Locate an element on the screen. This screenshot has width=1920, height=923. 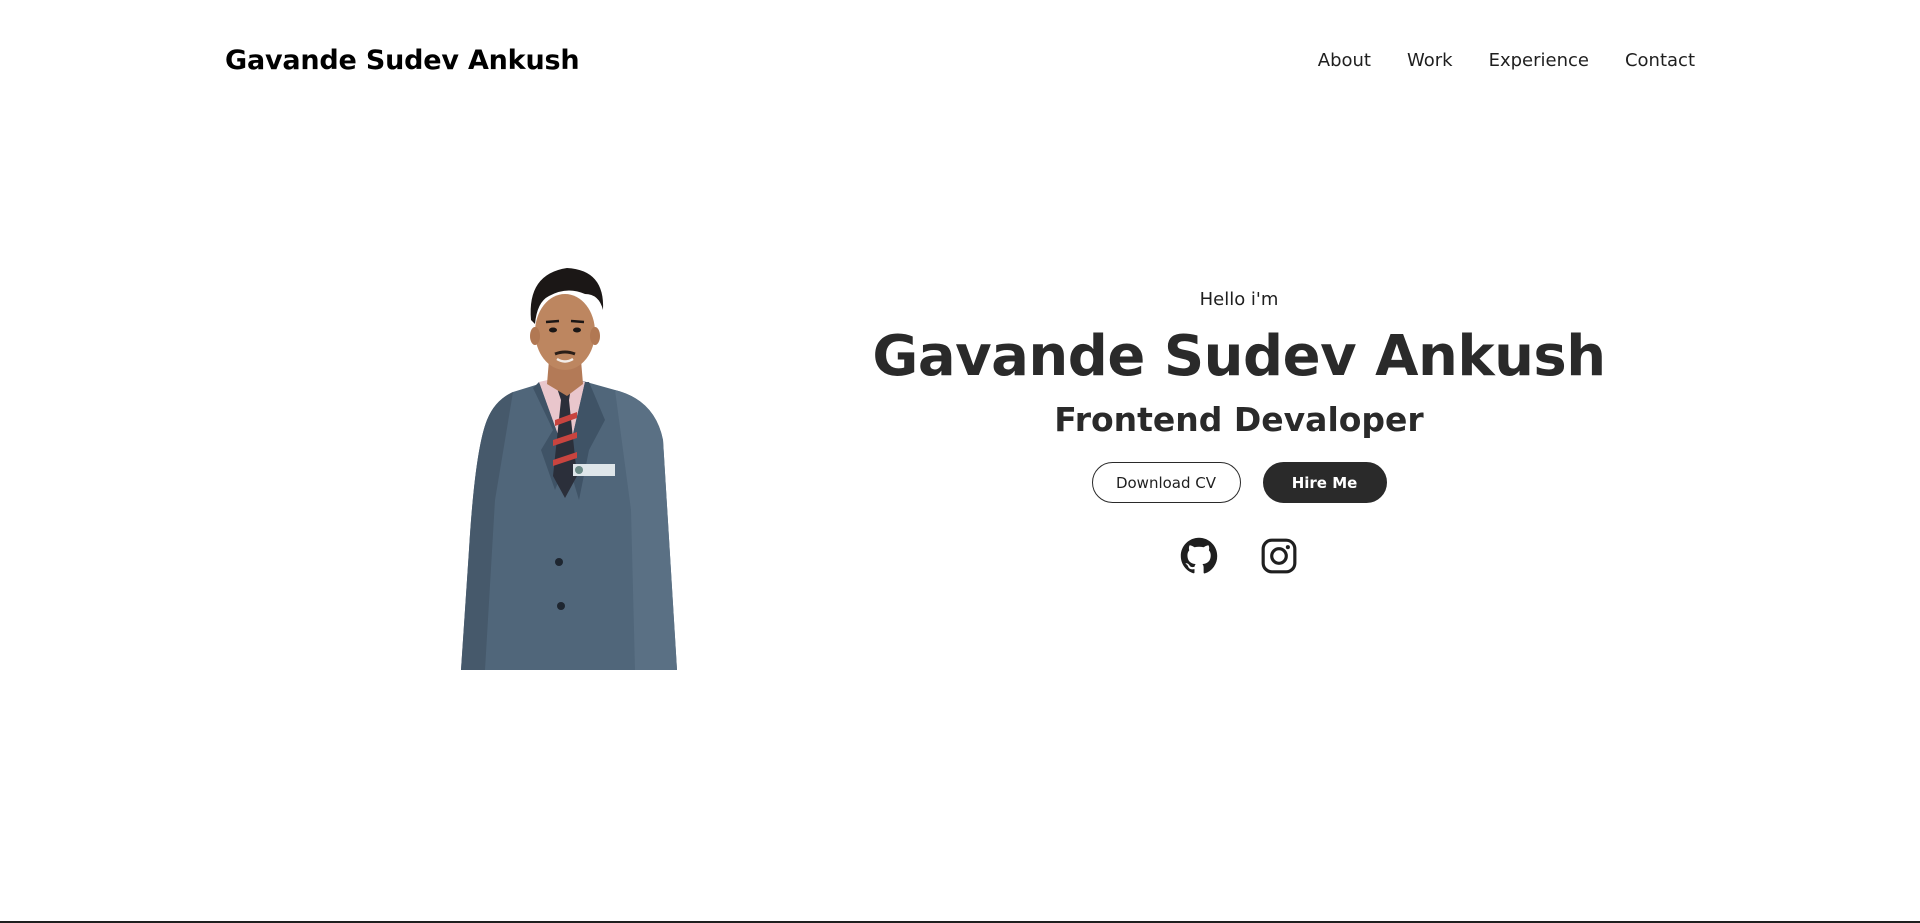
hire-me-button: Hire Me is located at coordinates (1324, 482).